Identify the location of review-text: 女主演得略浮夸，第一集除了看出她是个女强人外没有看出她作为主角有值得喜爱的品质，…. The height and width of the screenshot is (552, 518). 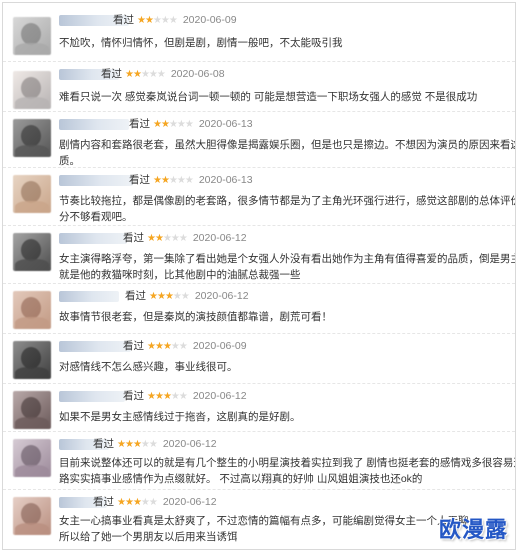
(287, 259).